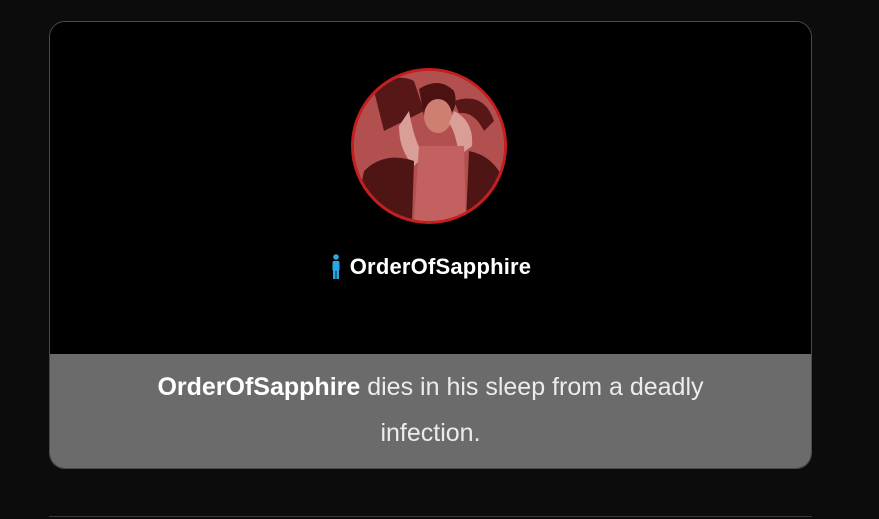 The height and width of the screenshot is (519, 879). I want to click on divider, so click(430, 516).